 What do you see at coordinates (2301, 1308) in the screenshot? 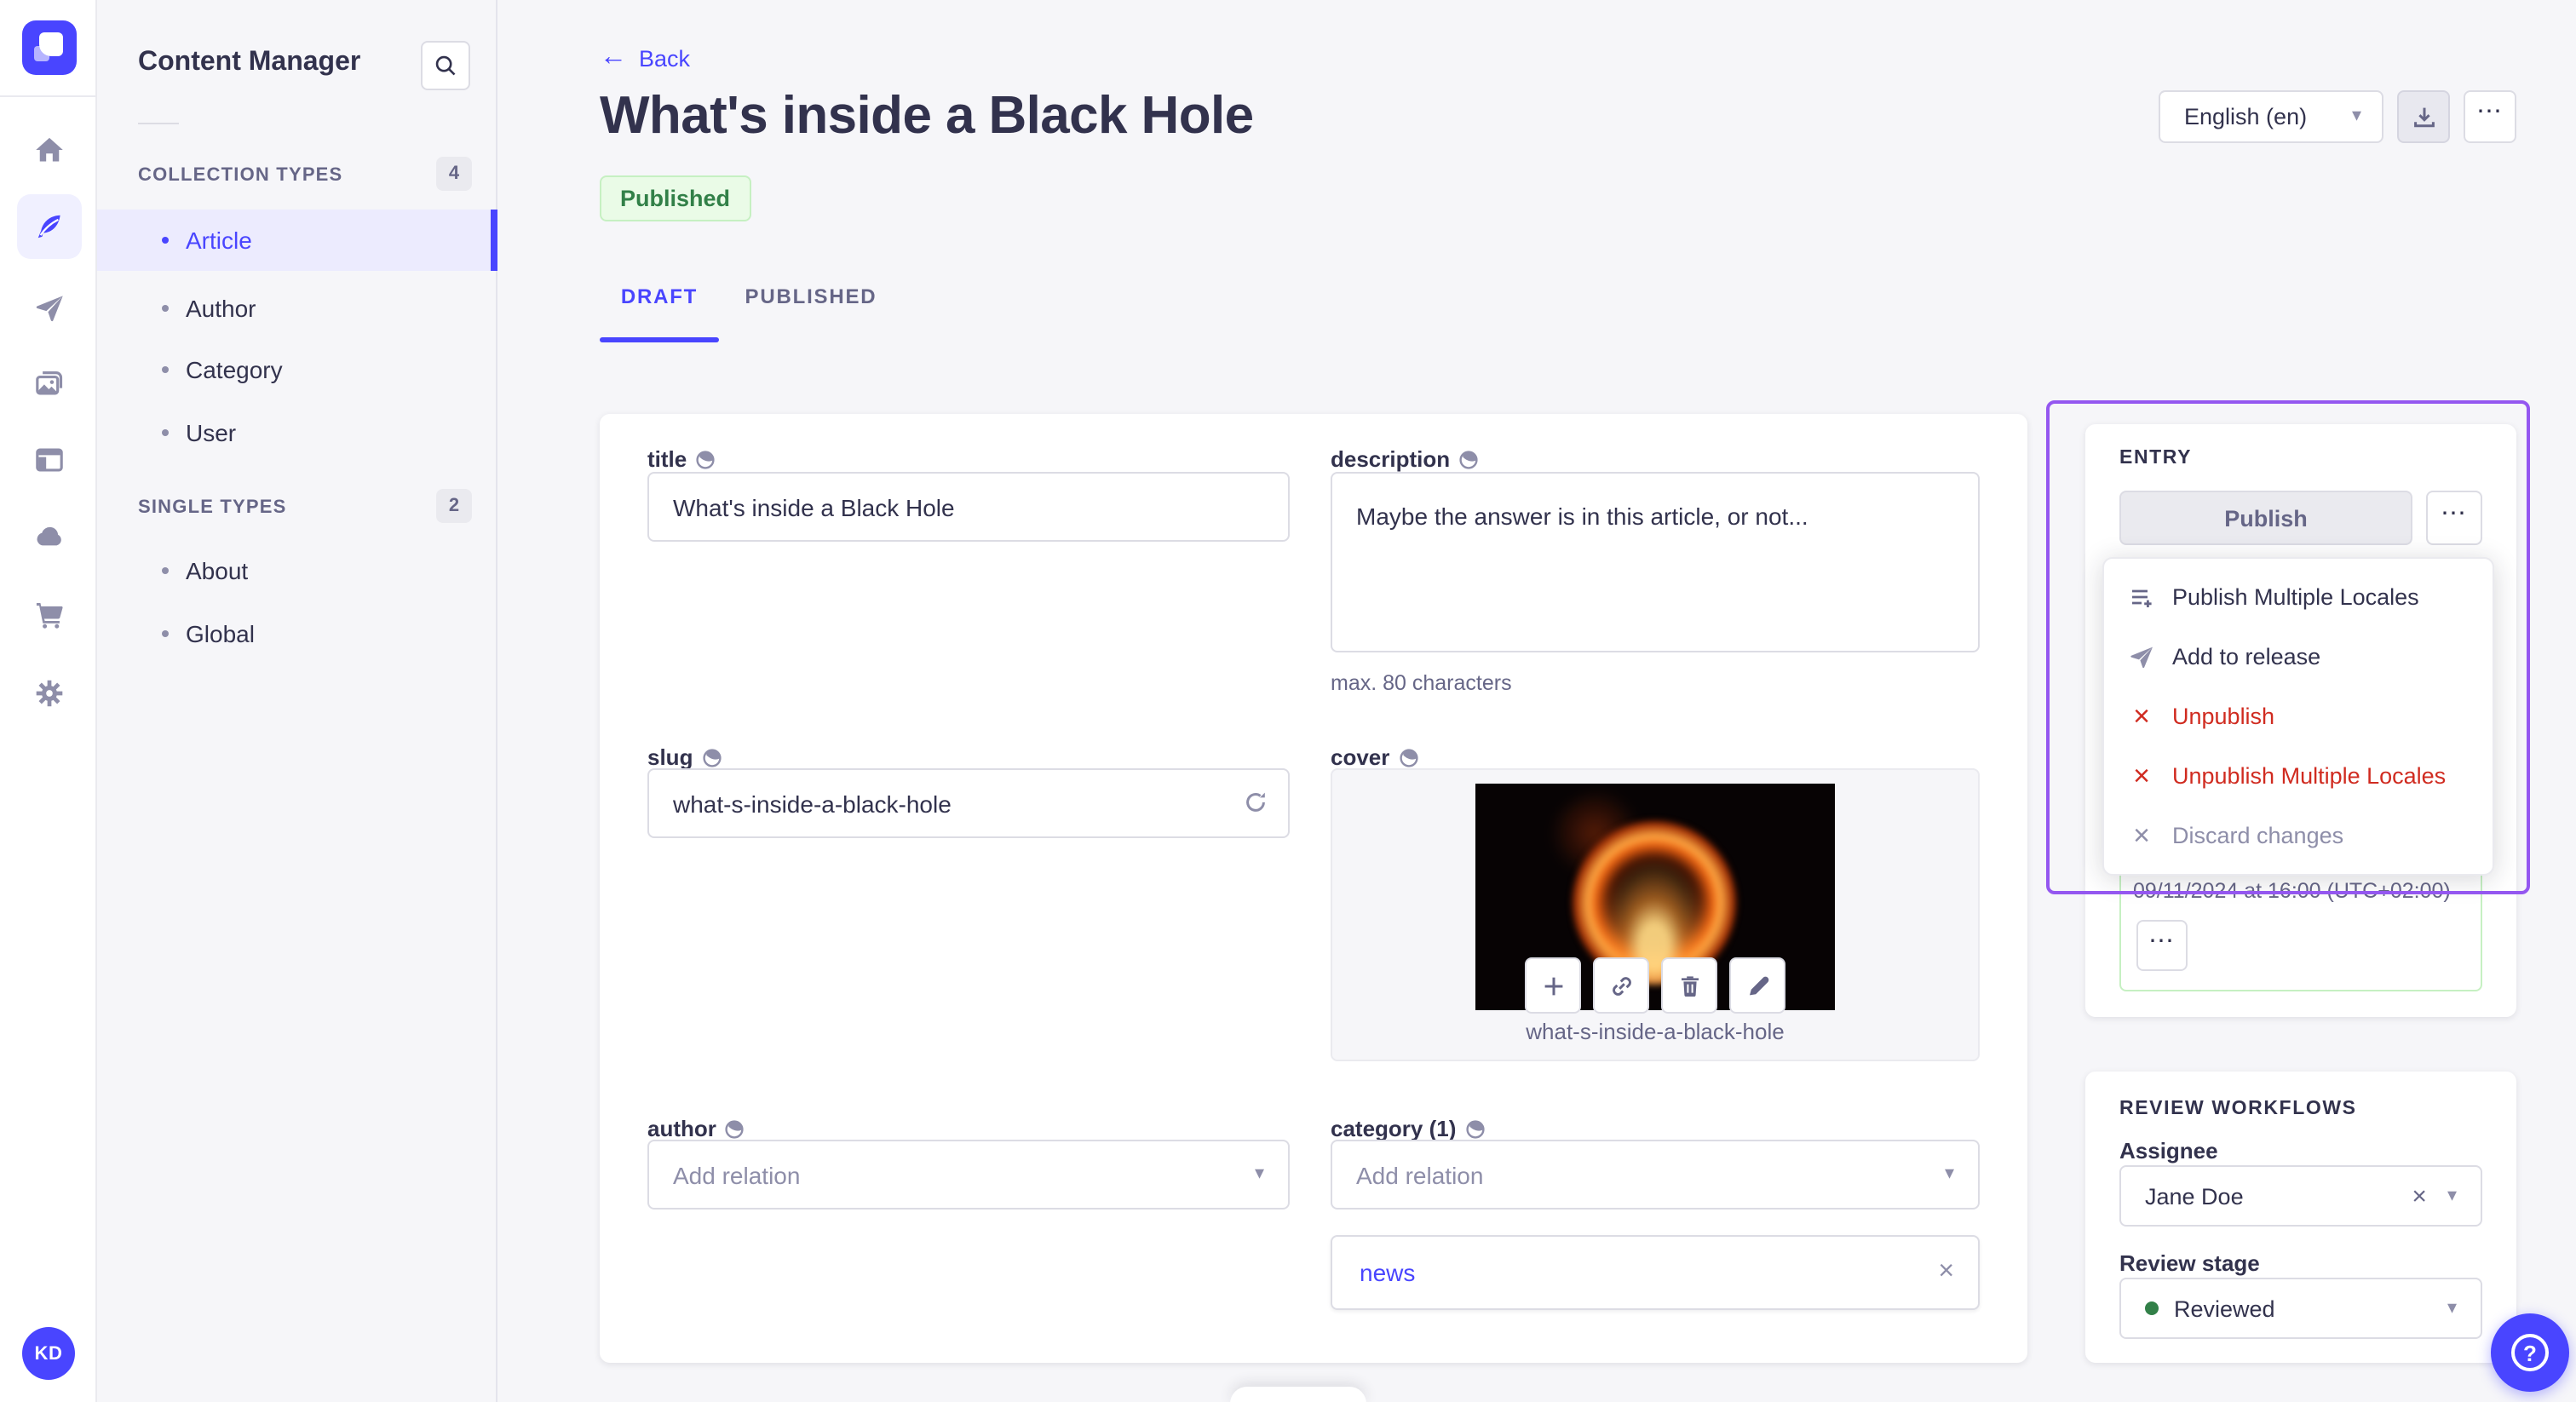
I see `review-stage-select: Reviewed ▾` at bounding box center [2301, 1308].